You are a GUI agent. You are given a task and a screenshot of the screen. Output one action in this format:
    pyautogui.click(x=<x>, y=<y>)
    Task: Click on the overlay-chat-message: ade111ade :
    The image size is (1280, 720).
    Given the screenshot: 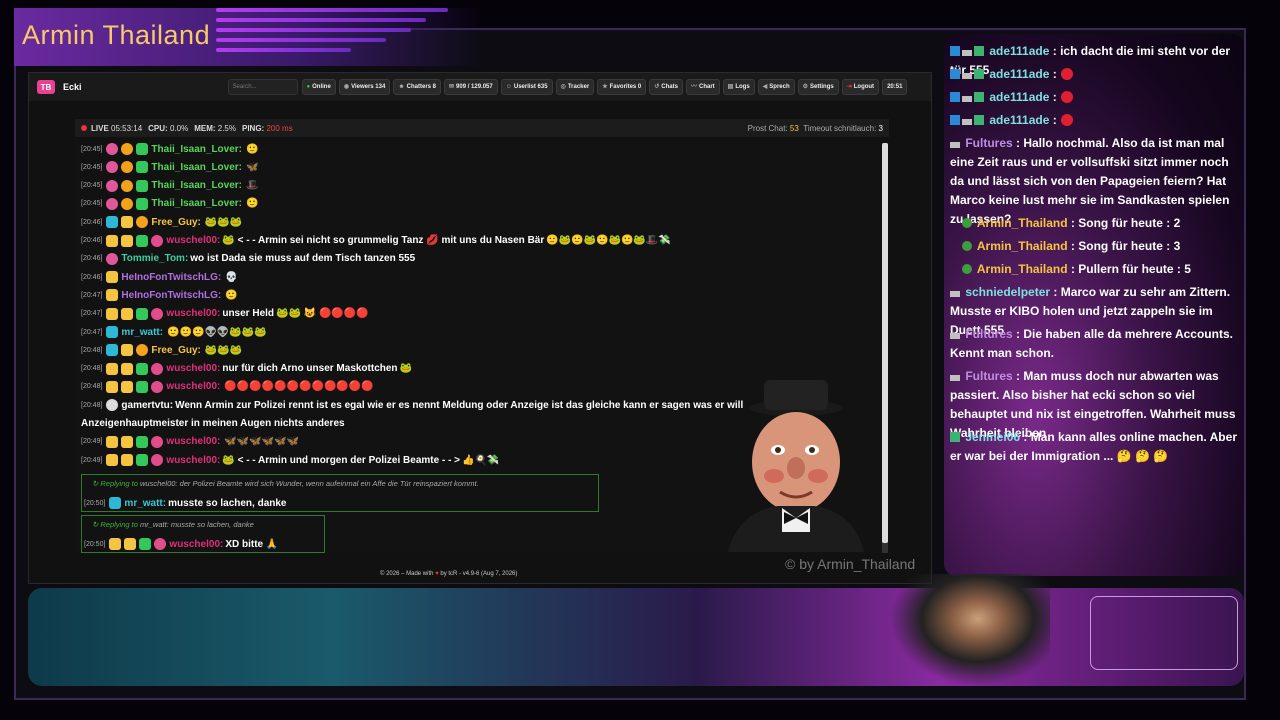 What is the action you would take?
    pyautogui.click(x=1096, y=97)
    